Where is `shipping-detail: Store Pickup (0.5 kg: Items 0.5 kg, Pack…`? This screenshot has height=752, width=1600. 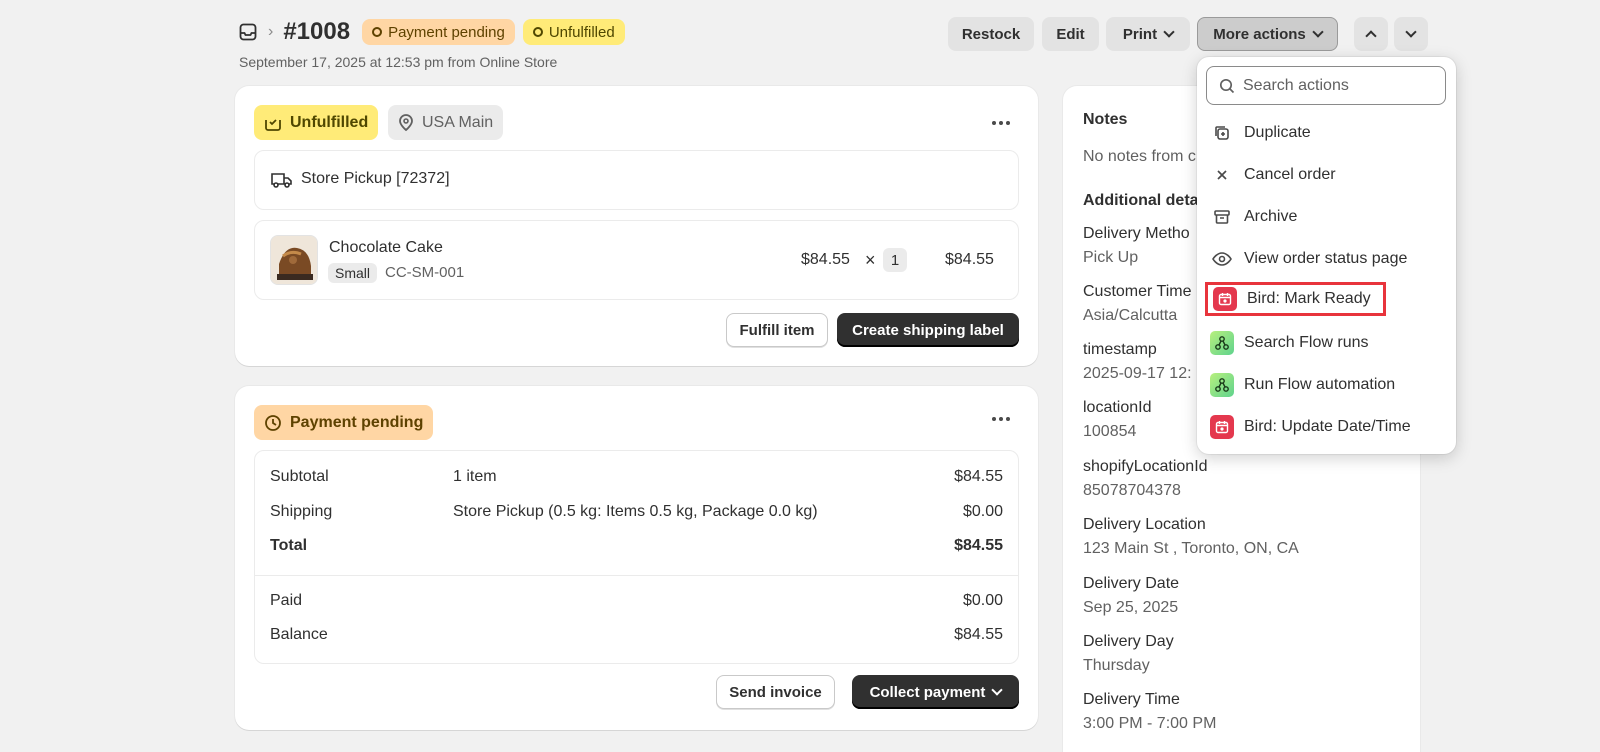 shipping-detail: Store Pickup (0.5 kg: Items 0.5 kg, Pack… is located at coordinates (635, 511).